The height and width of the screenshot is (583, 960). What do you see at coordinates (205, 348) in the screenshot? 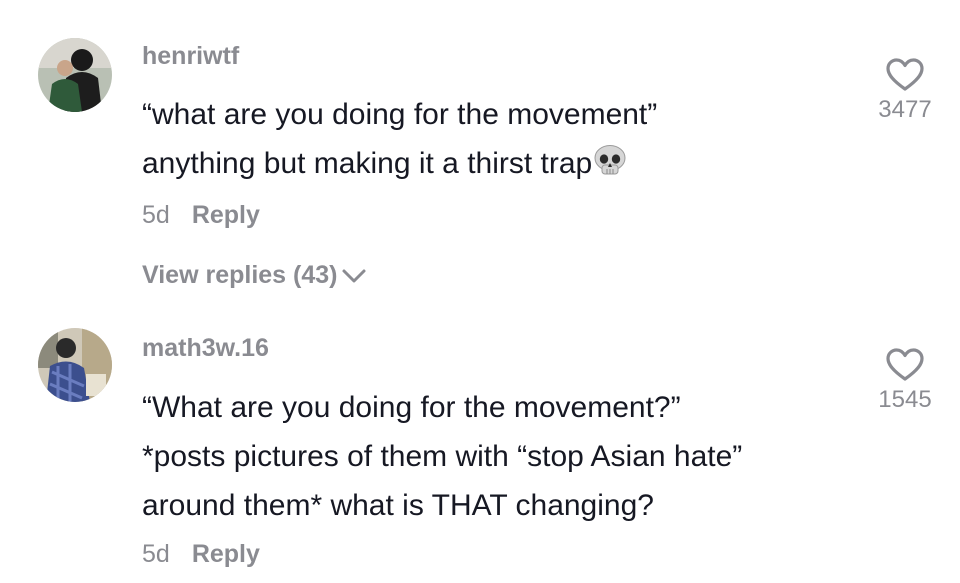
I see `comment-username: math3w.16` at bounding box center [205, 348].